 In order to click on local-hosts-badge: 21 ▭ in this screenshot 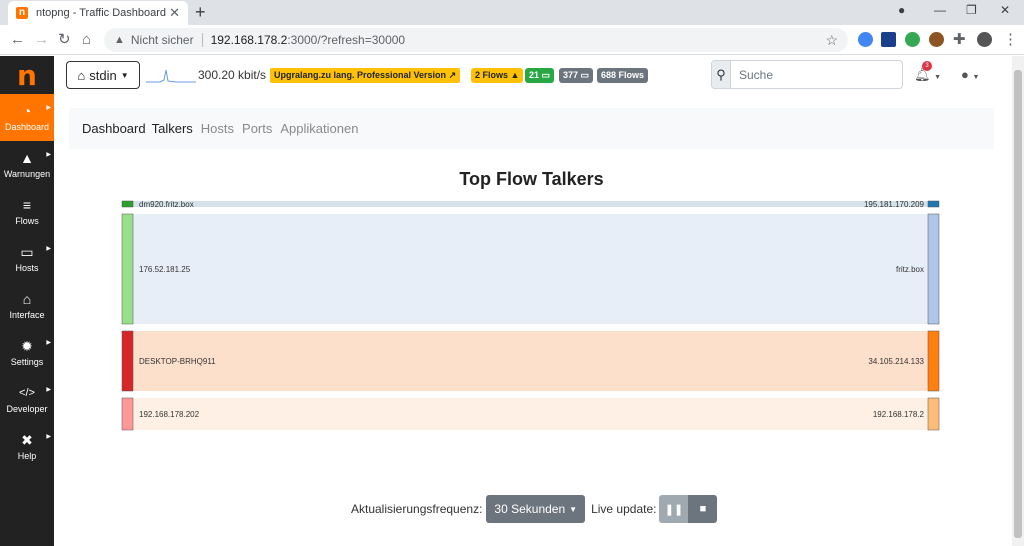, I will do `click(540, 75)`.